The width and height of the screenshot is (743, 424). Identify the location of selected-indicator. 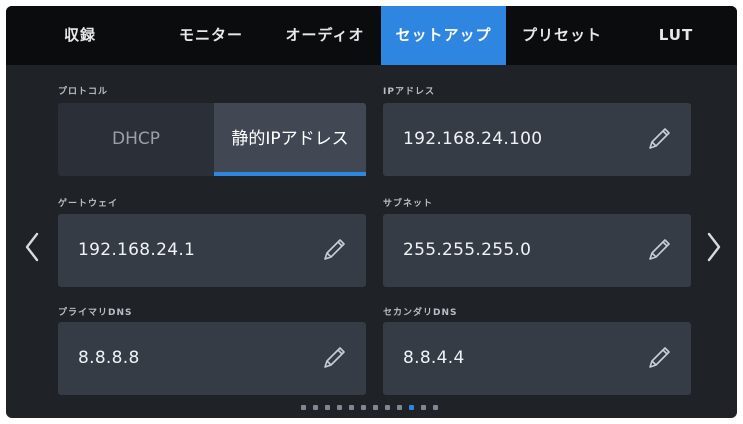
(290, 174).